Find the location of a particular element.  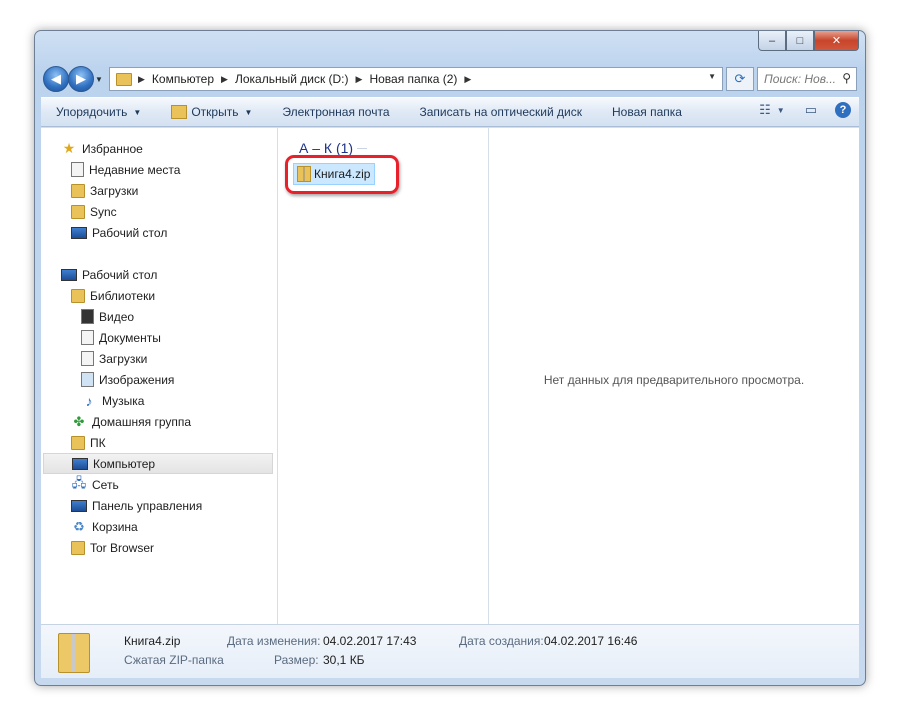

sidebar-item-libraries: Библиотеки is located at coordinates (113, 295).